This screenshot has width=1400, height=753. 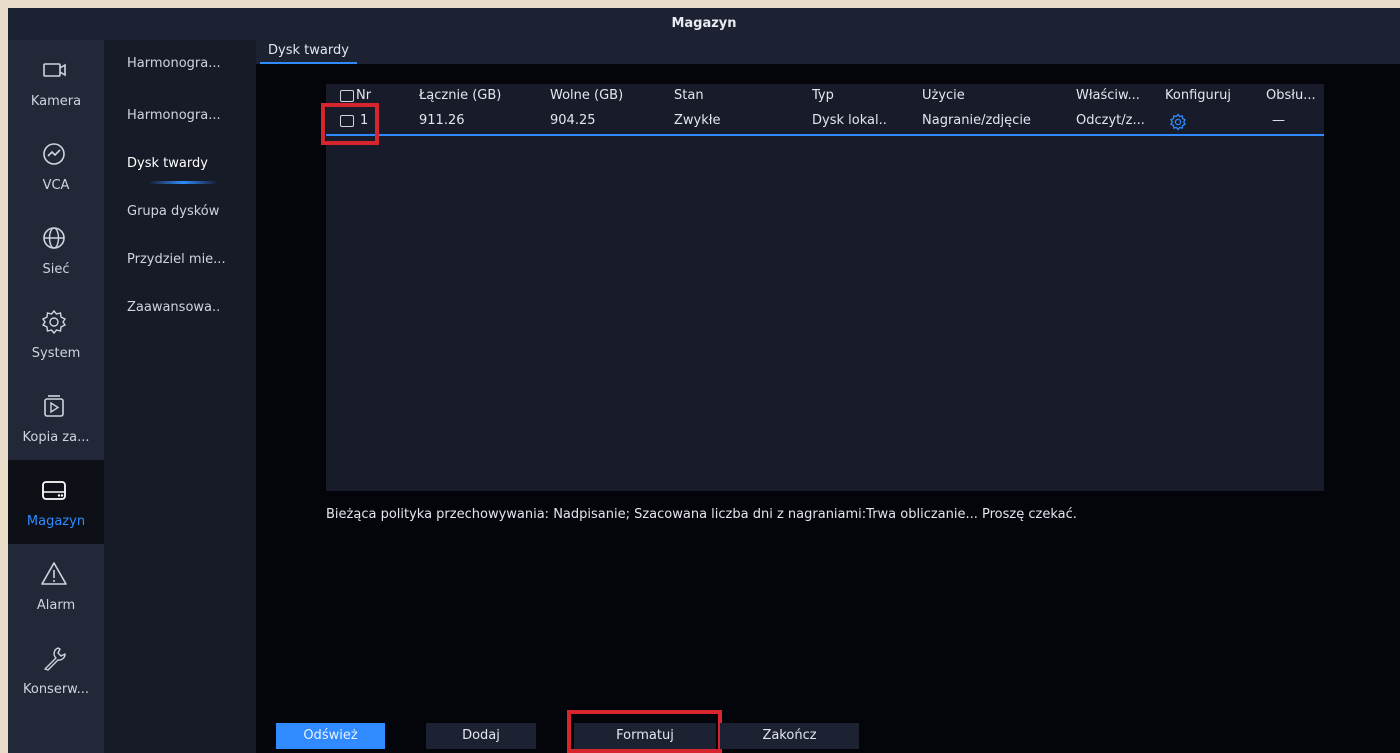 I want to click on sidebar-item-system: System, so click(x=56, y=334).